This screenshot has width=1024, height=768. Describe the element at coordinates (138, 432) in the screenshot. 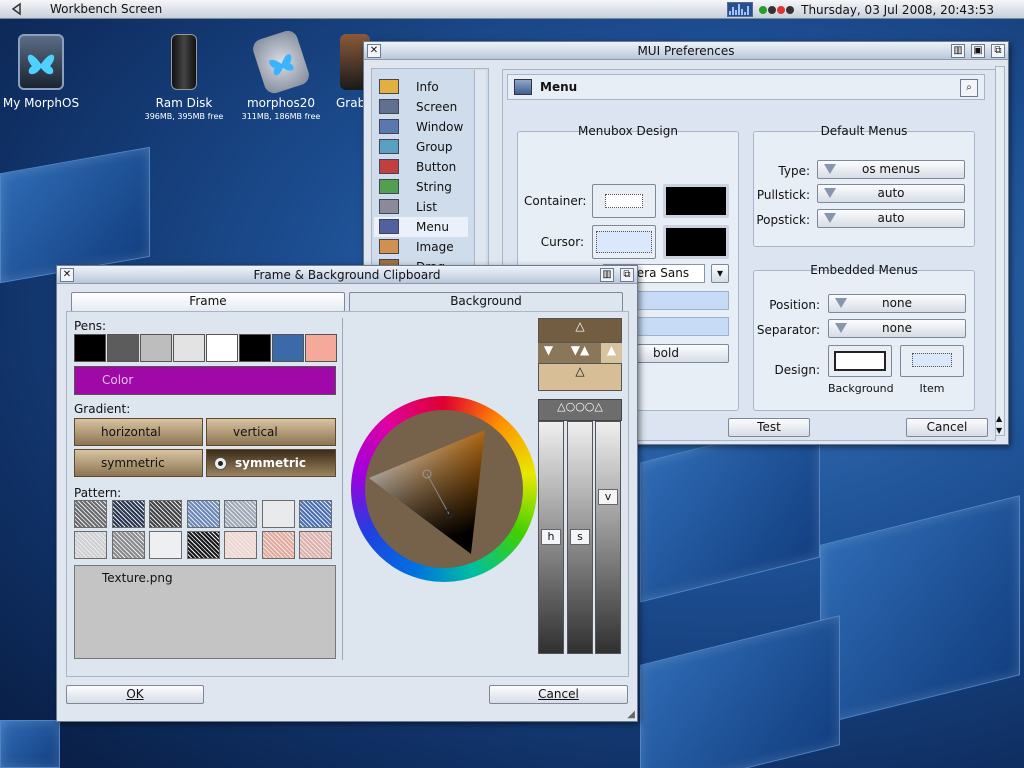

I see `gradient-horizontal-button: horizontal` at that location.